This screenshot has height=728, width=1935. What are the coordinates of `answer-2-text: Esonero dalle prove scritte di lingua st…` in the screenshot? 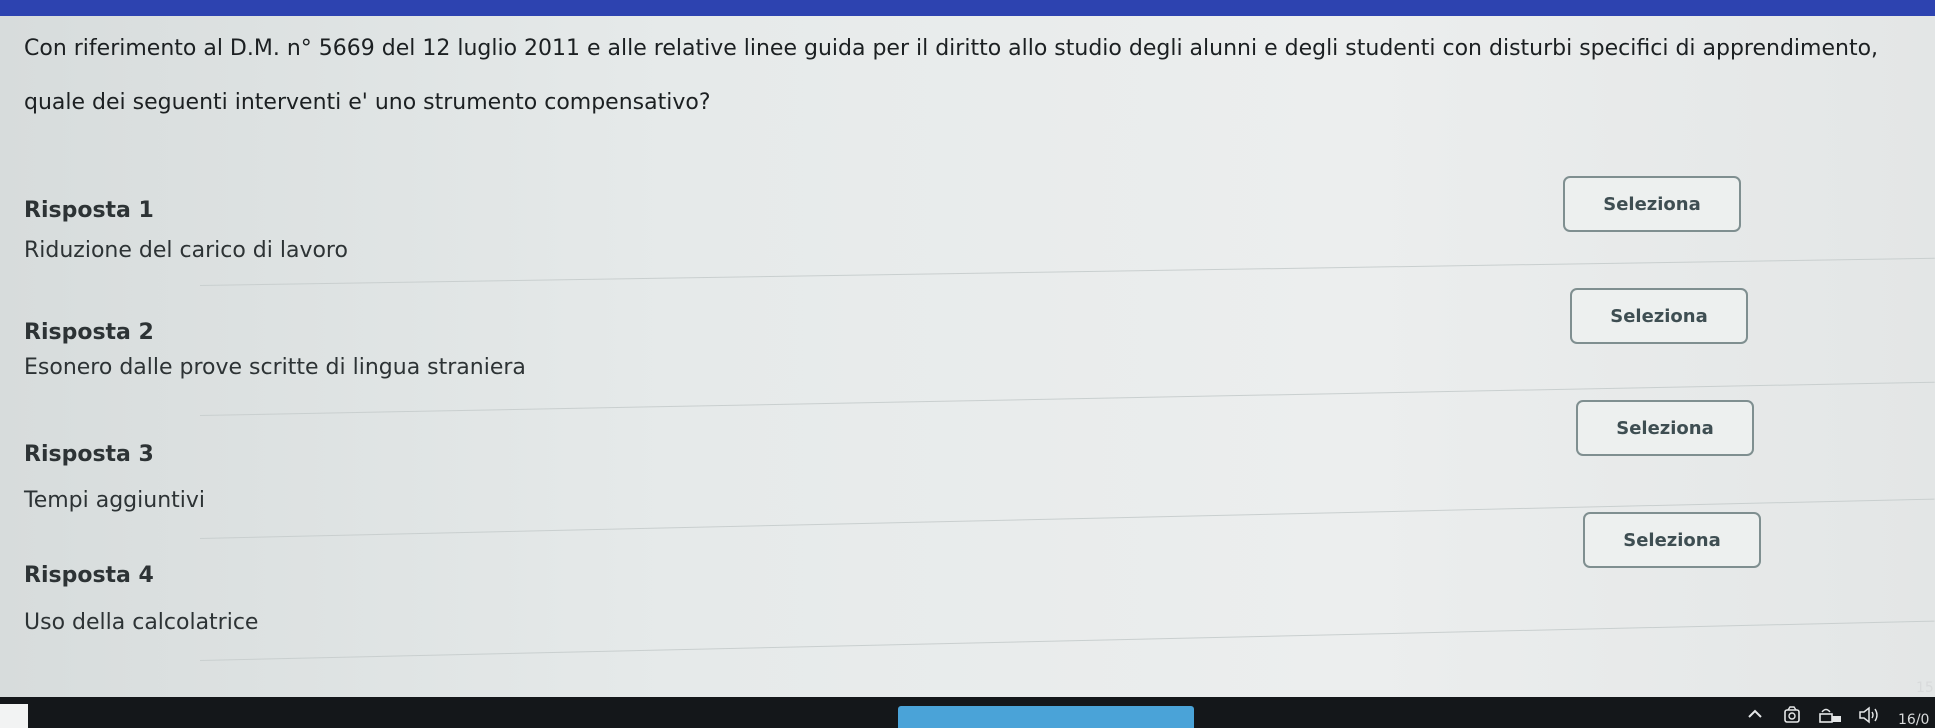 It's located at (275, 367).